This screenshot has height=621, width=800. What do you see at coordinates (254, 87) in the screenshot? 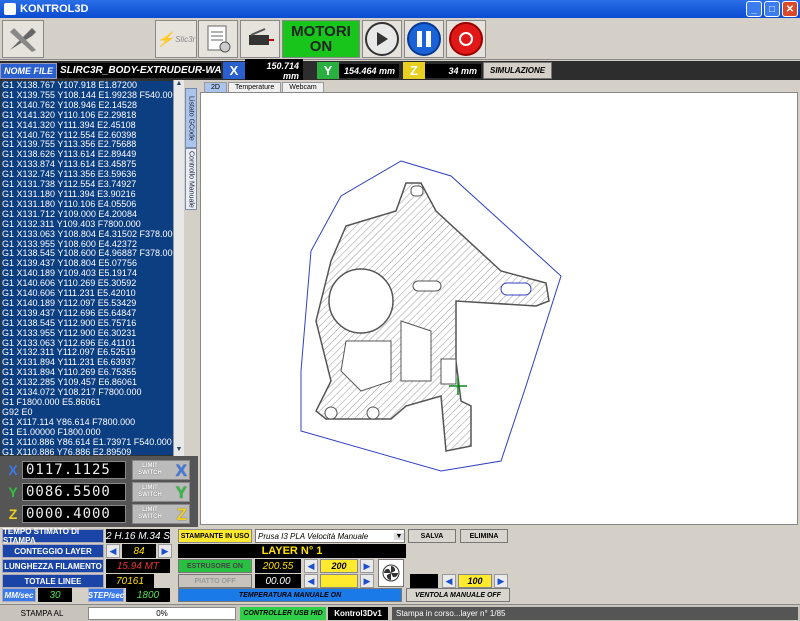
I see `tab-temperature: Temperature` at bounding box center [254, 87].